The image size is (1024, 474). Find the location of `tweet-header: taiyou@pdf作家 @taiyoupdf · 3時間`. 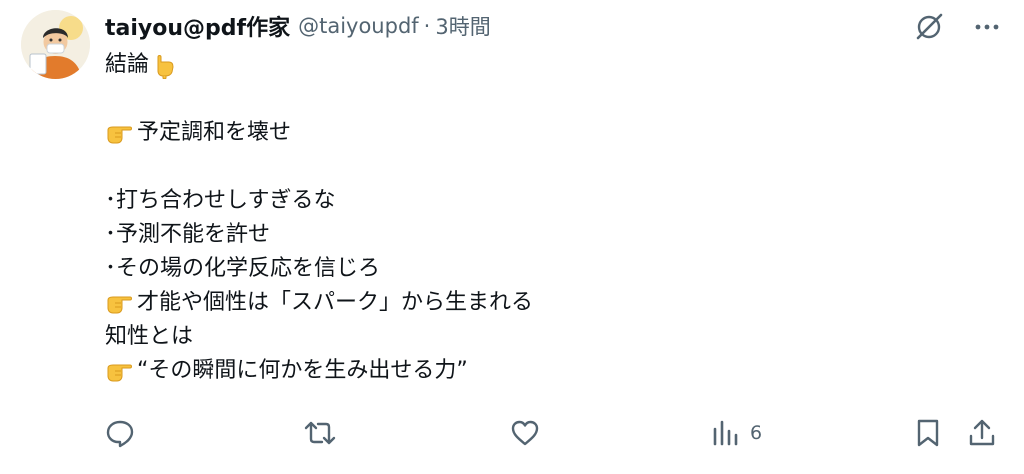

tweet-header: taiyou@pdf作家 @taiyoupdf · 3時間 is located at coordinates (298, 26).